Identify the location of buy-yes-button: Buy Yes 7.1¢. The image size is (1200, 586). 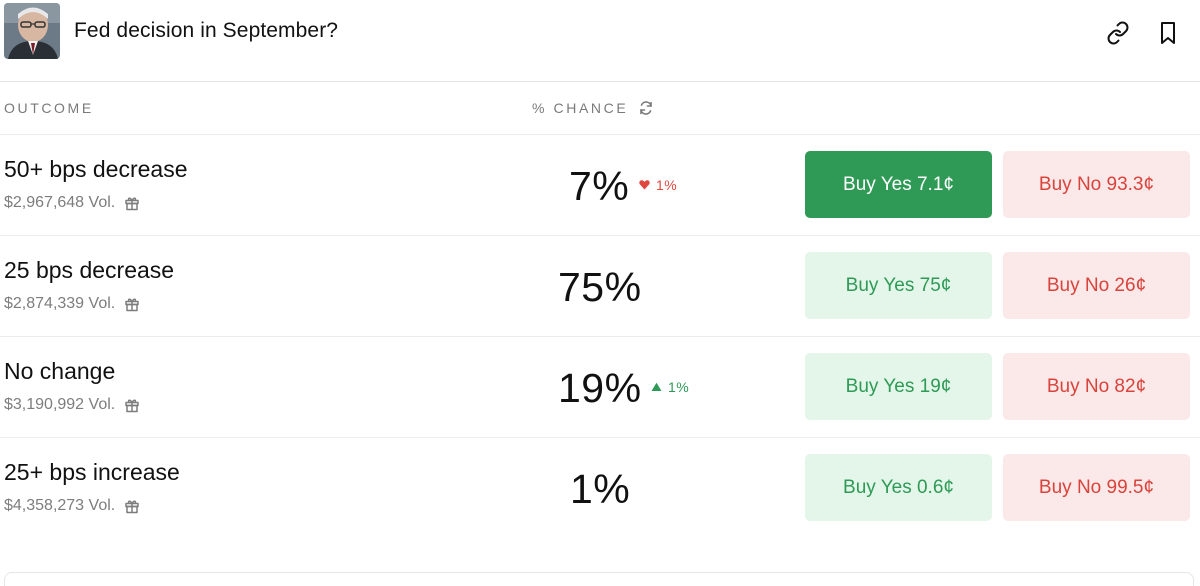
(898, 184).